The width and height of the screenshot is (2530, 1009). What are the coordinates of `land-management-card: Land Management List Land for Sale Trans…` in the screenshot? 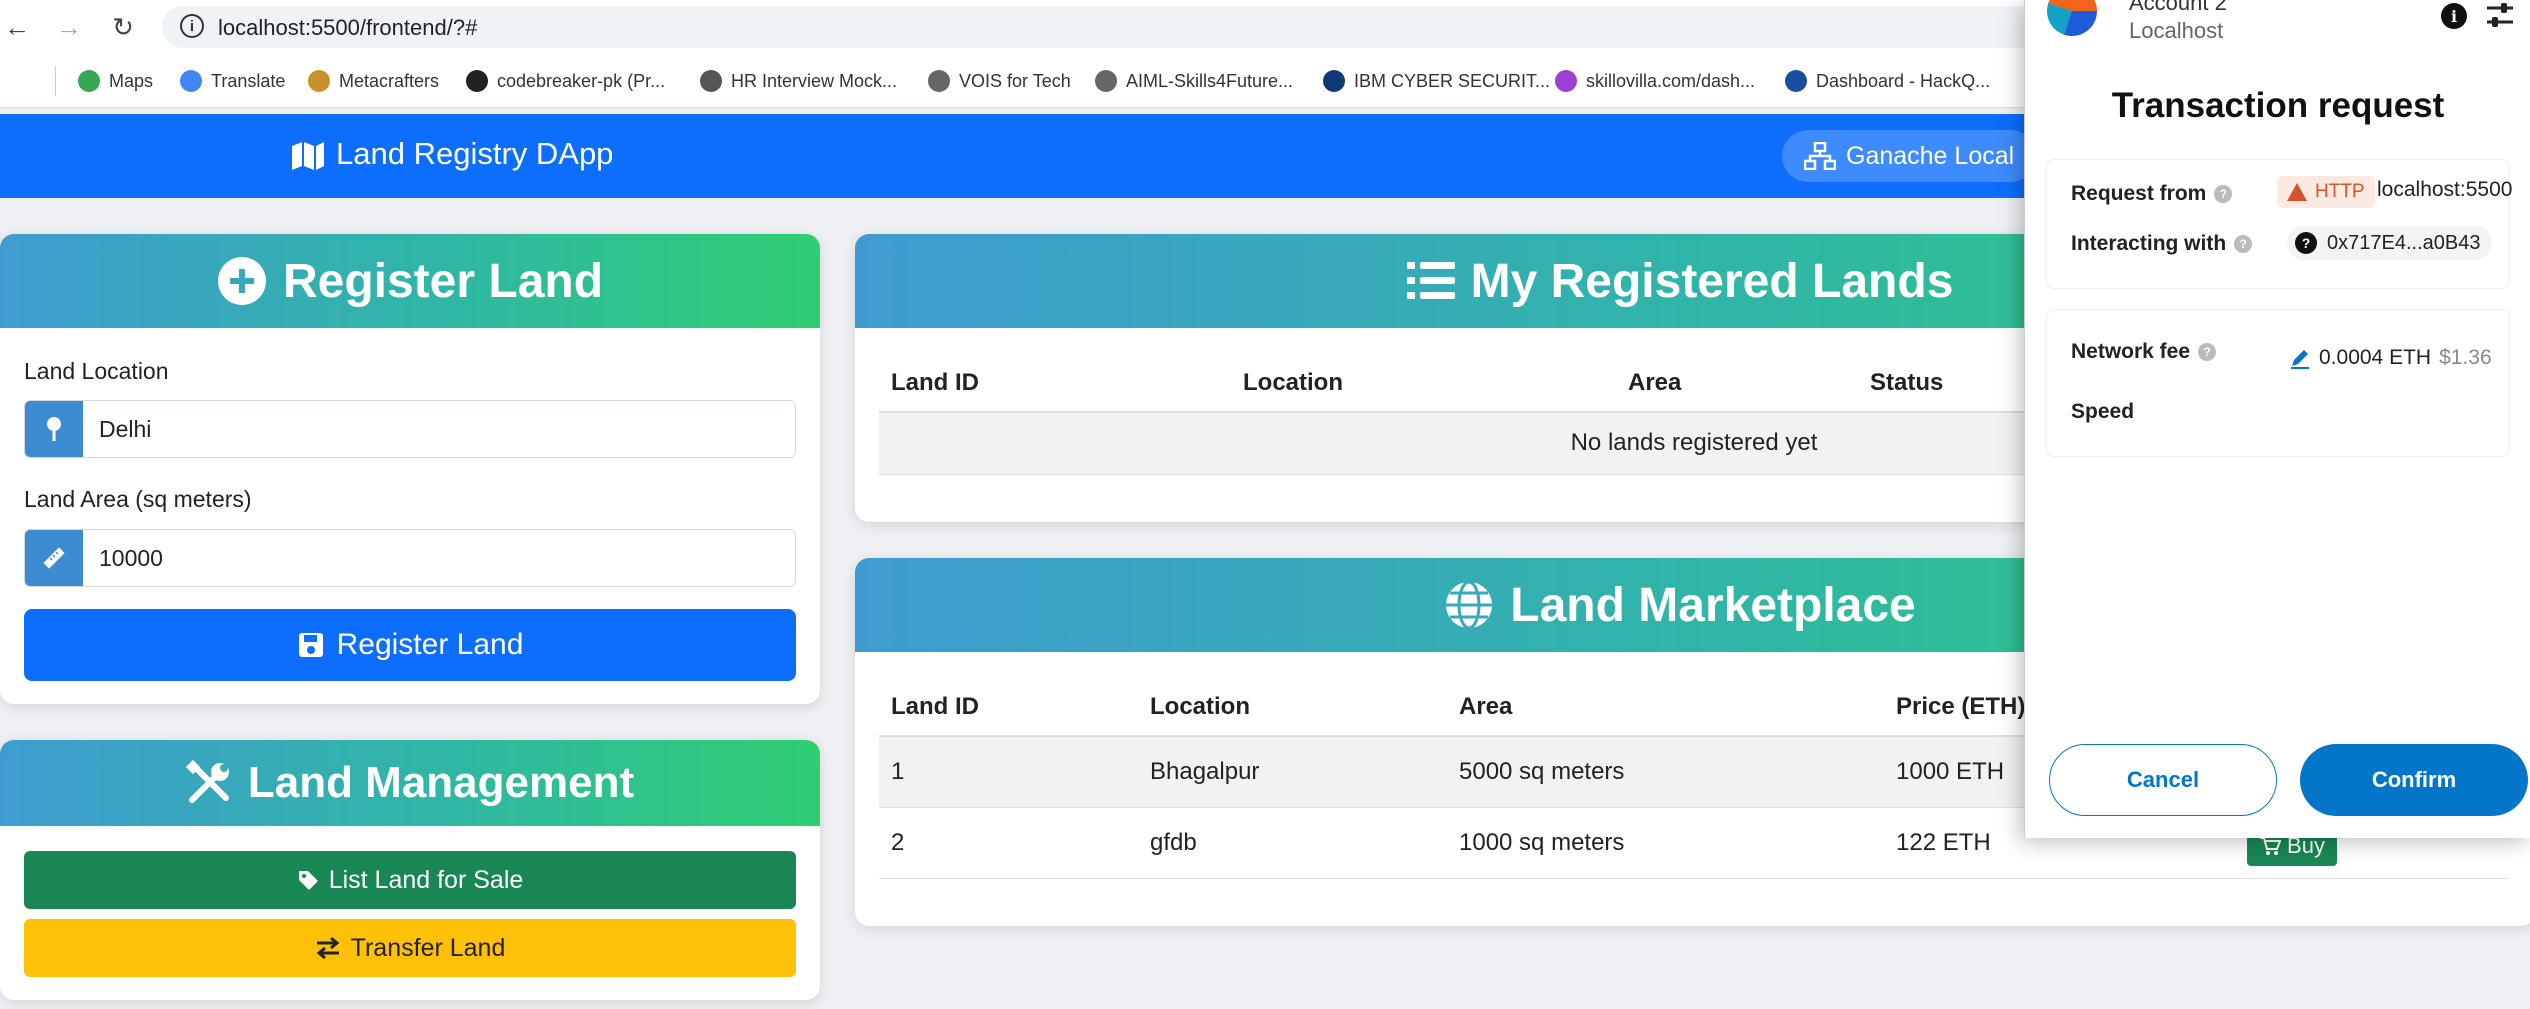 It's located at (410, 870).